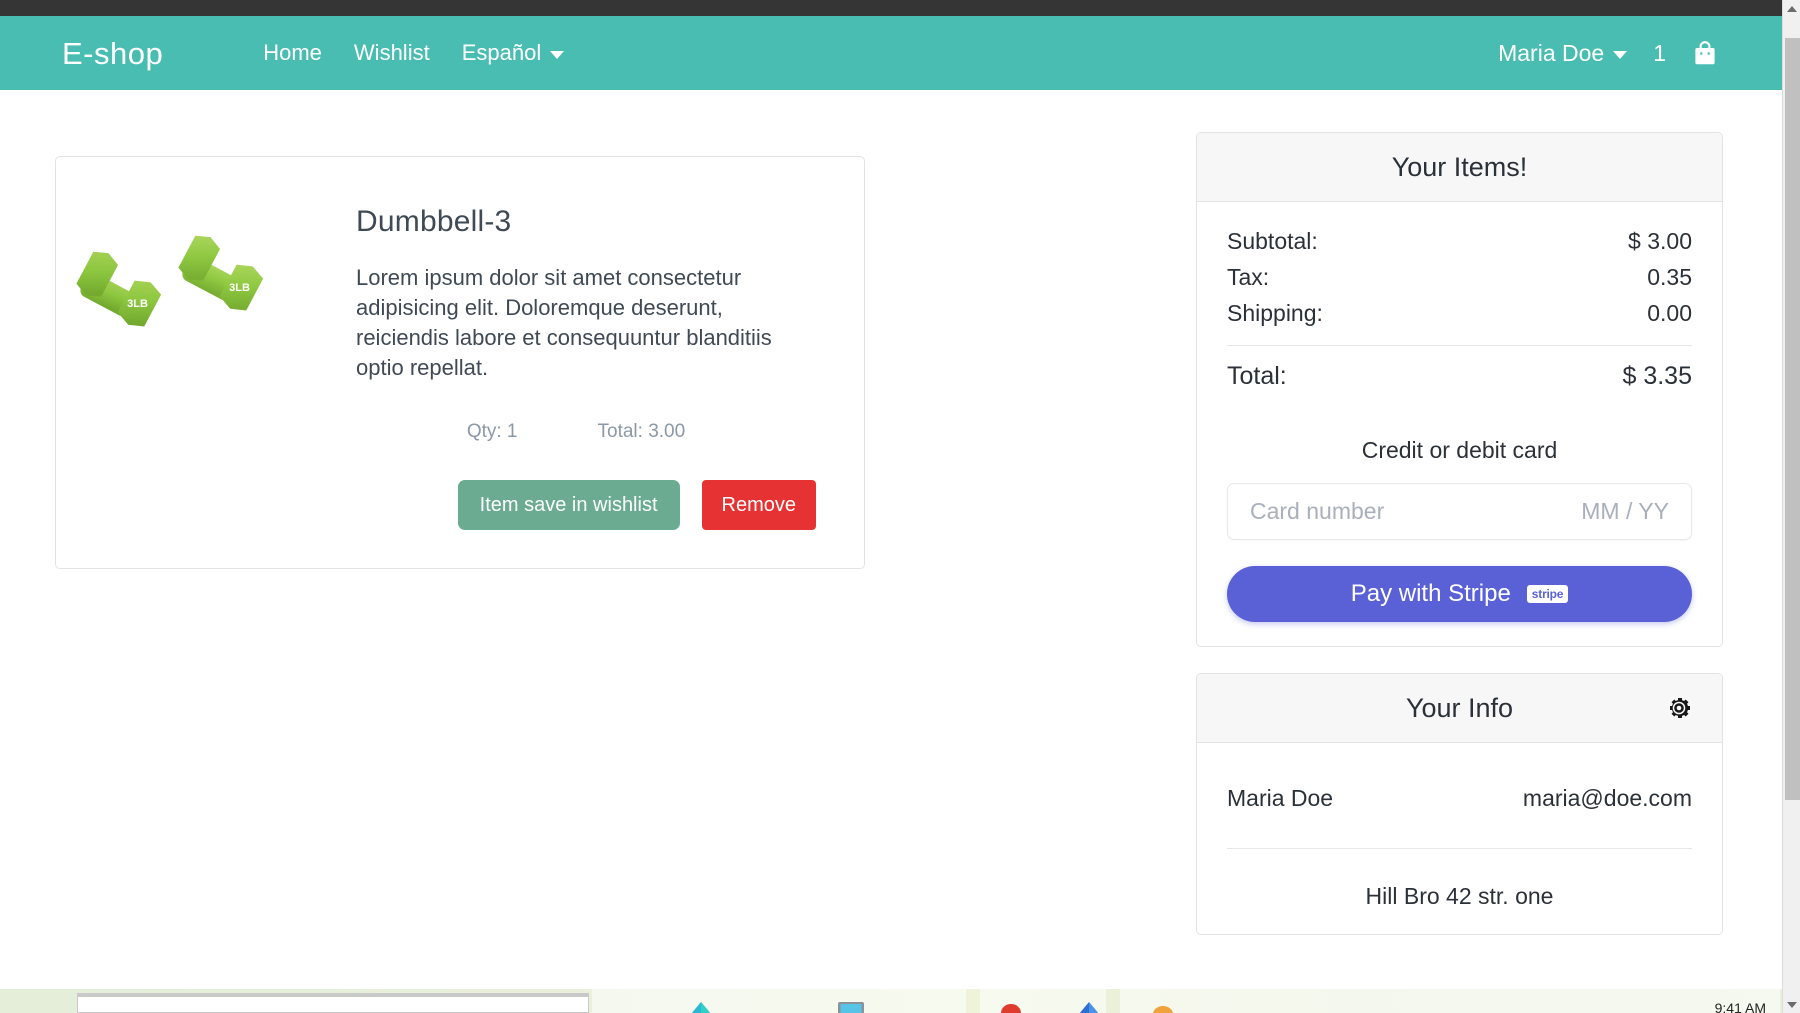  I want to click on your-info-title: Your Info, so click(1459, 707).